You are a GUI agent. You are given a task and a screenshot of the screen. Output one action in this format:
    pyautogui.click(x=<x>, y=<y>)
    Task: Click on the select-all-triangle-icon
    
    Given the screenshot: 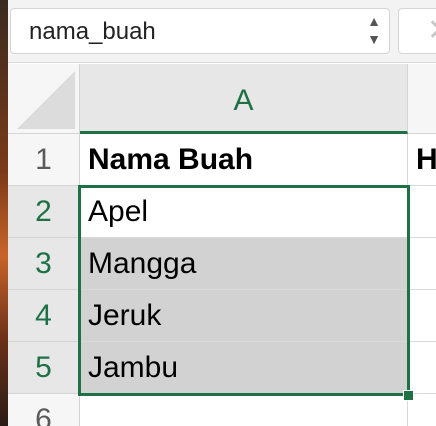 What is the action you would take?
    pyautogui.click(x=46, y=100)
    